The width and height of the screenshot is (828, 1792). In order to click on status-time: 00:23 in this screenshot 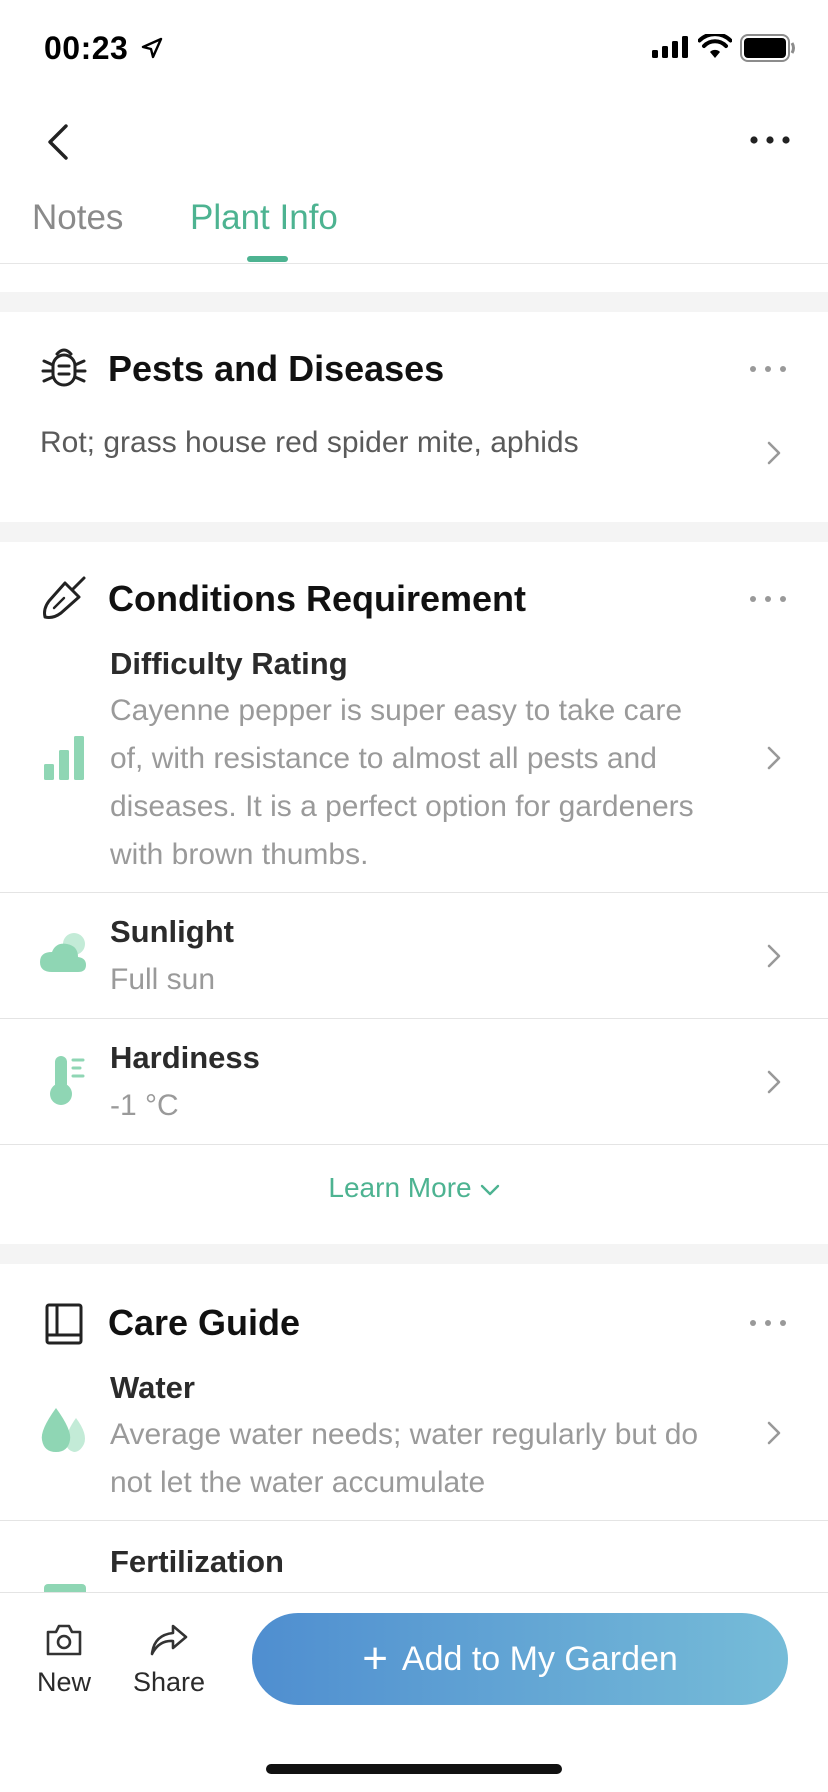, I will do `click(86, 48)`.